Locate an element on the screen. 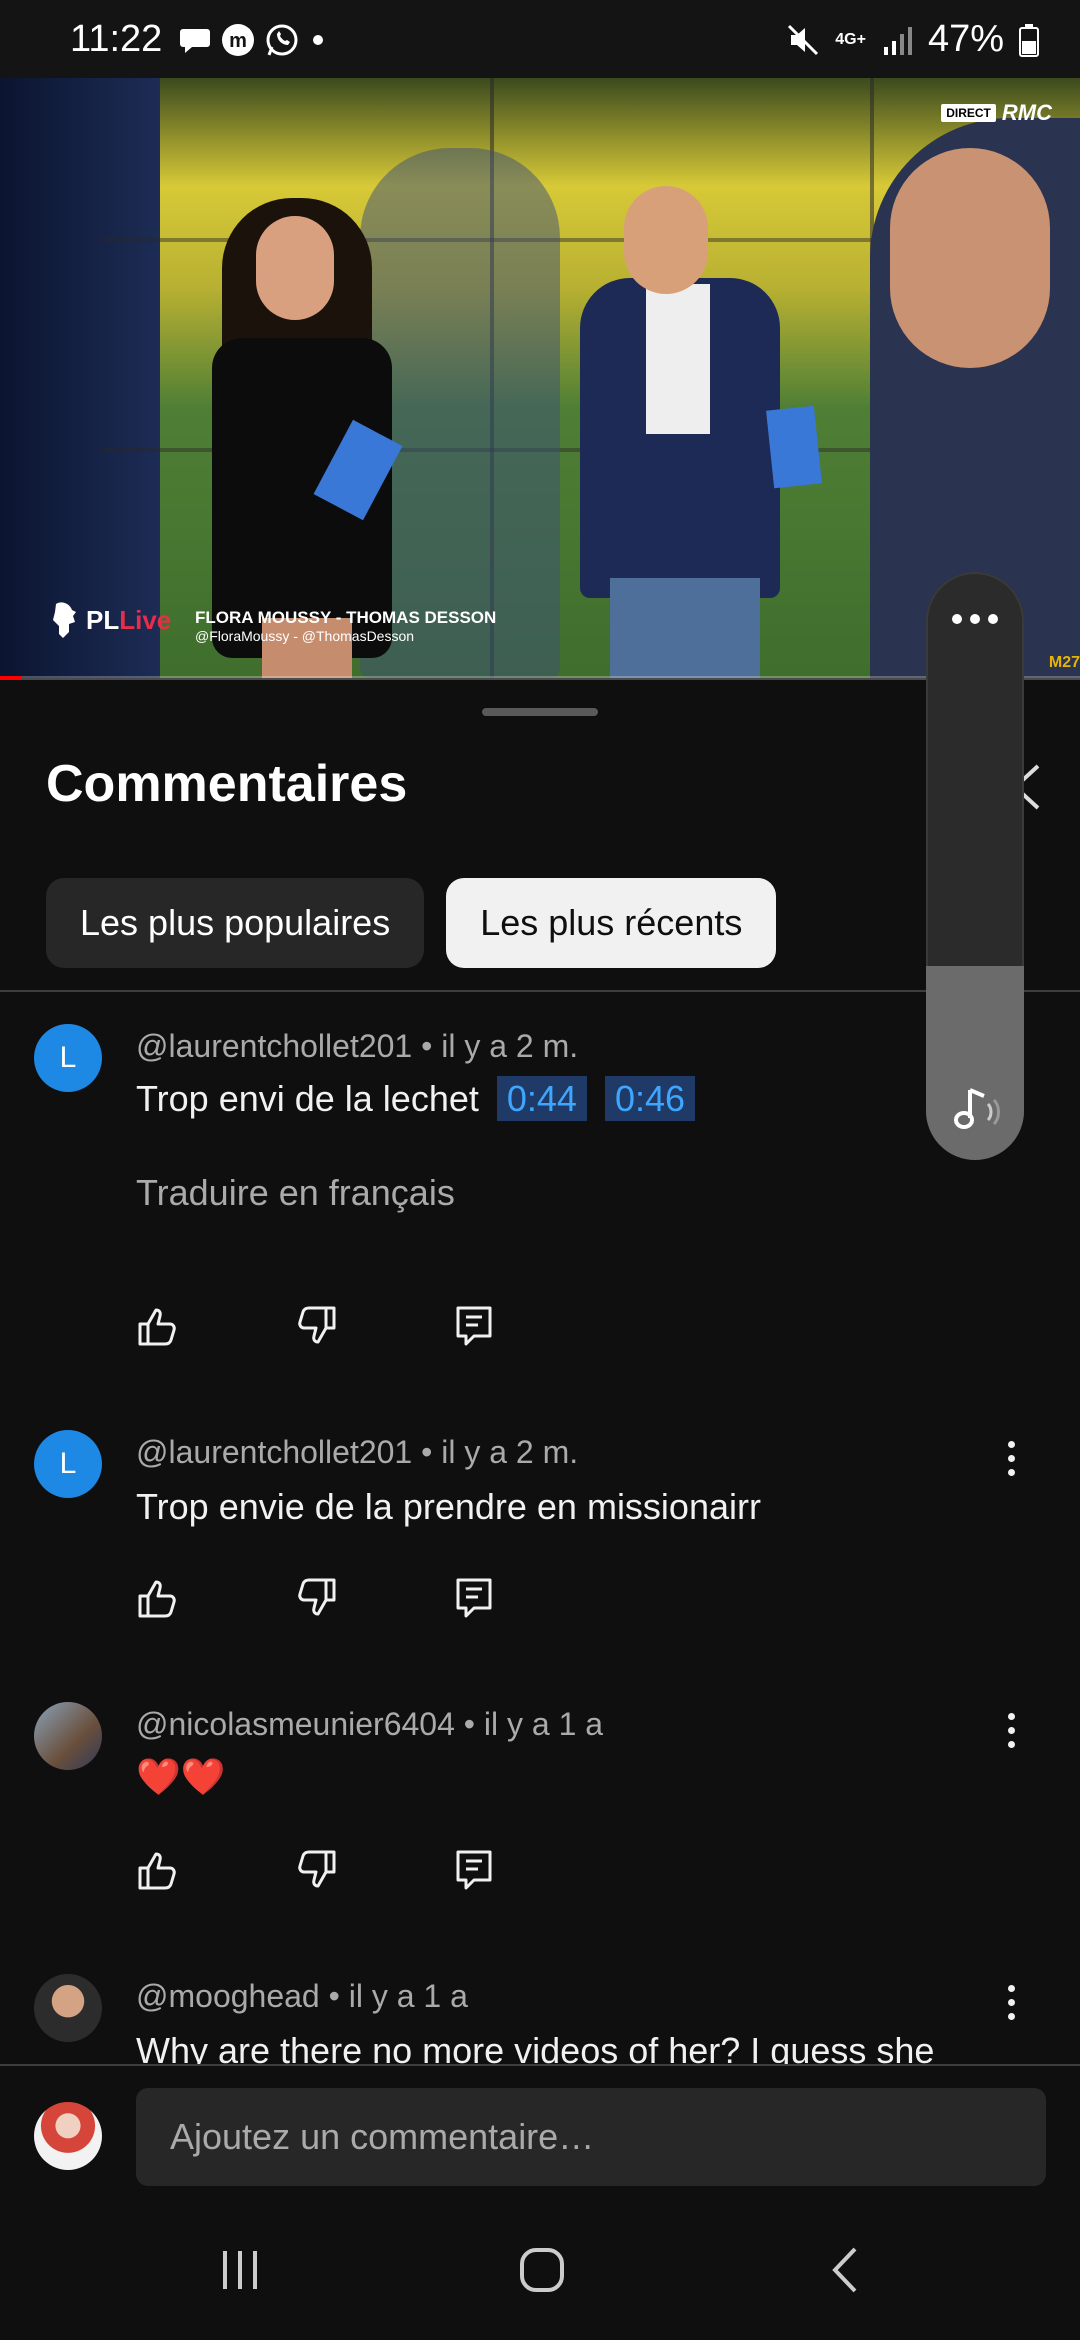  video-presenter-shirt is located at coordinates (678, 359).